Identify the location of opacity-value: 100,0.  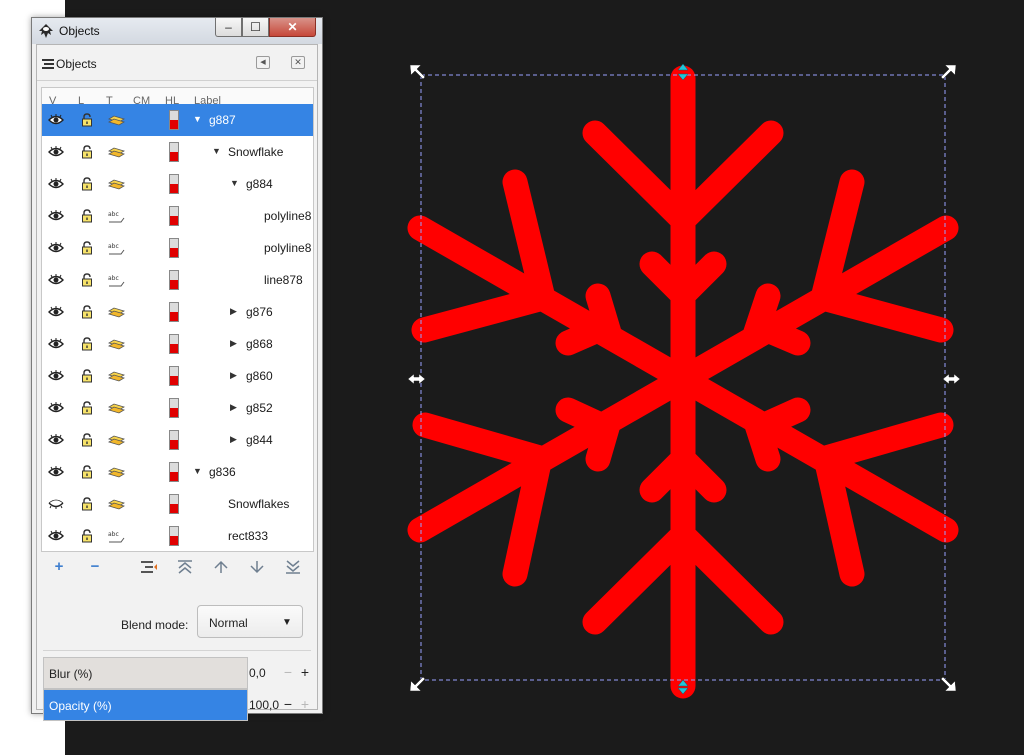
(264, 705).